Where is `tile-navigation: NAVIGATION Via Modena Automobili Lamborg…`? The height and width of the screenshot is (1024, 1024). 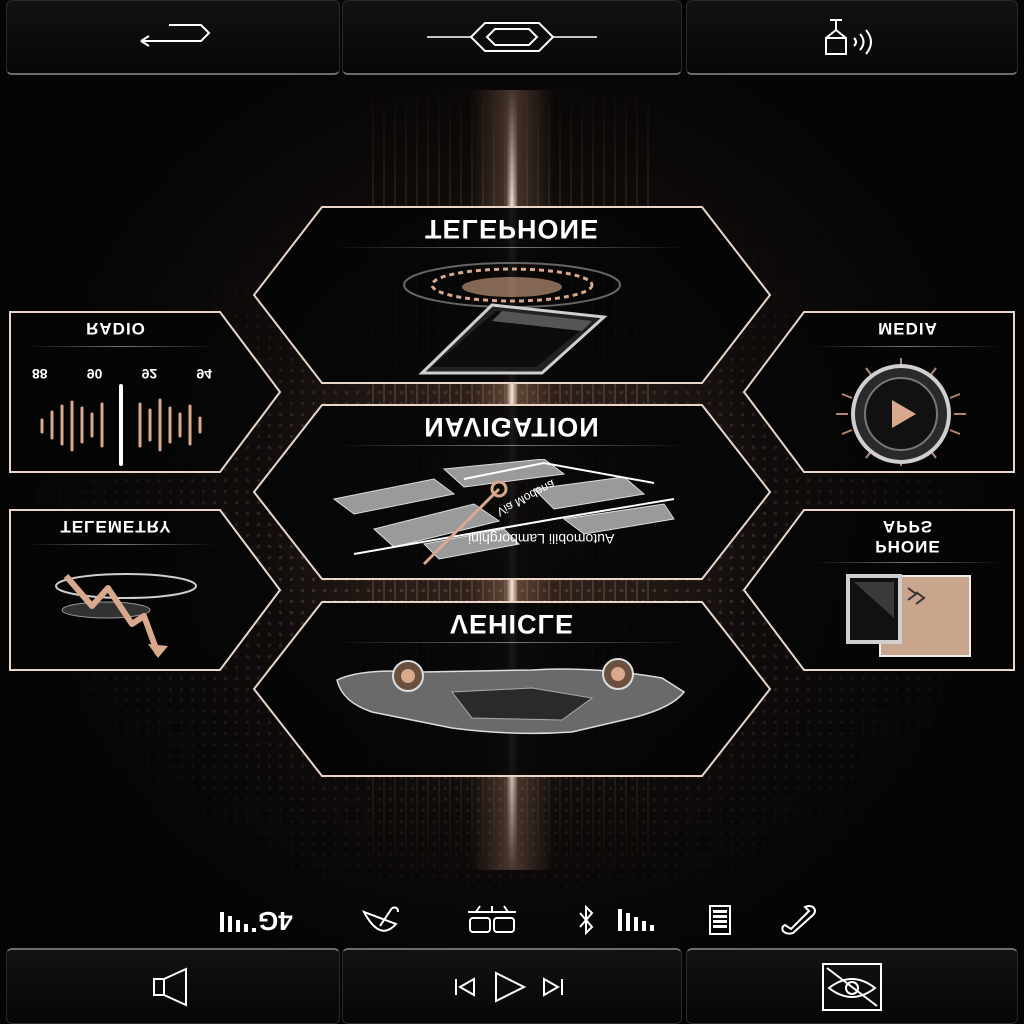 tile-navigation: NAVIGATION Via Modena Automobili Lamborg… is located at coordinates (512, 492).